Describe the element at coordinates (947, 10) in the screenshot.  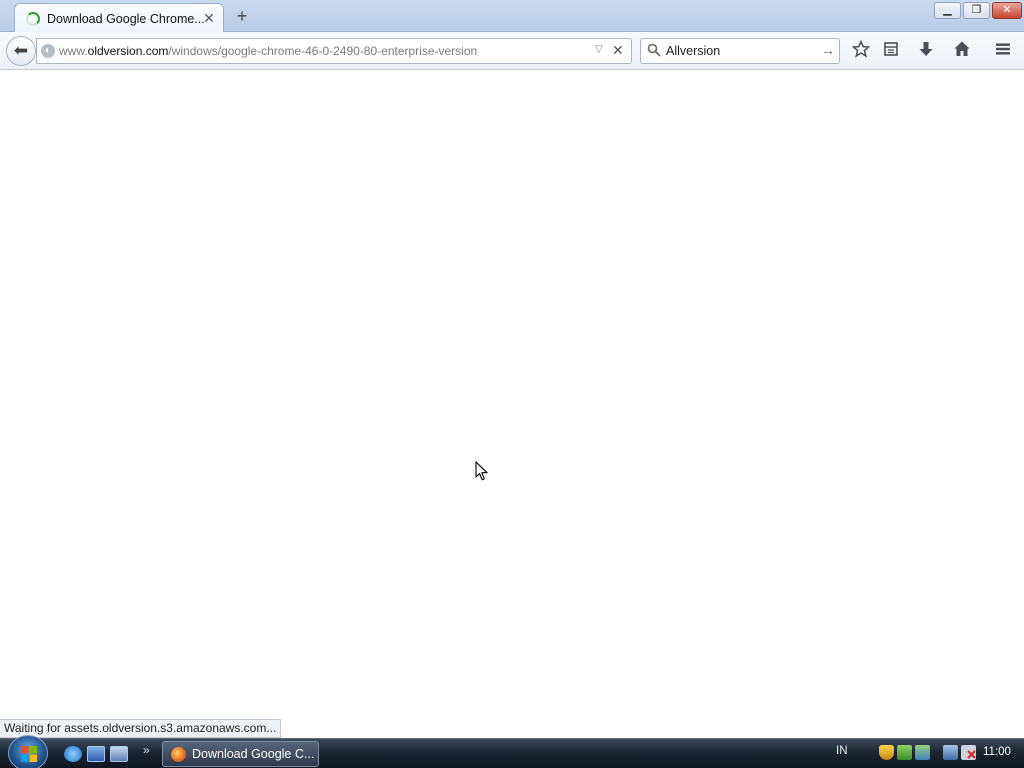
I see `minimize-button: ▁` at that location.